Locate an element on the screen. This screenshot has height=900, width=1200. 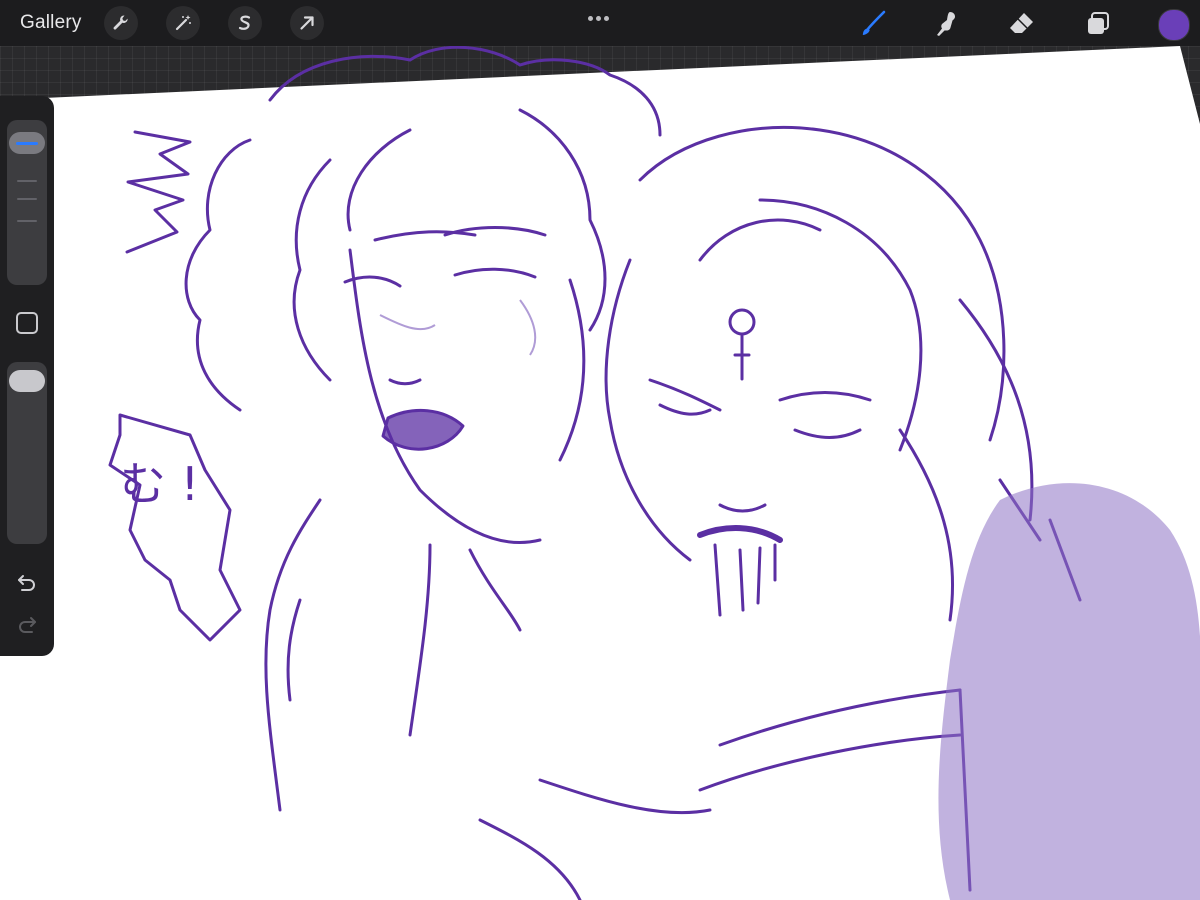
adjustments-button is located at coordinates (183, 23).